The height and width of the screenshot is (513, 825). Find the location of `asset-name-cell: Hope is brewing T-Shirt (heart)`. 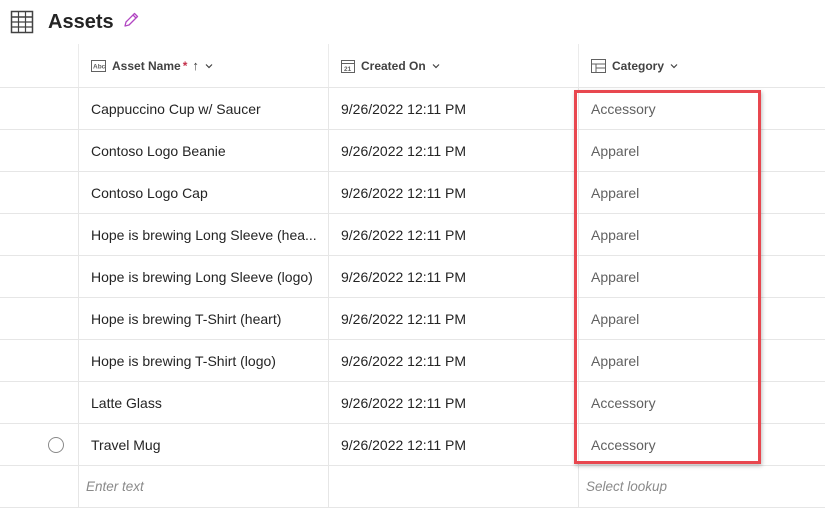

asset-name-cell: Hope is brewing T-Shirt (heart) is located at coordinates (203, 318).